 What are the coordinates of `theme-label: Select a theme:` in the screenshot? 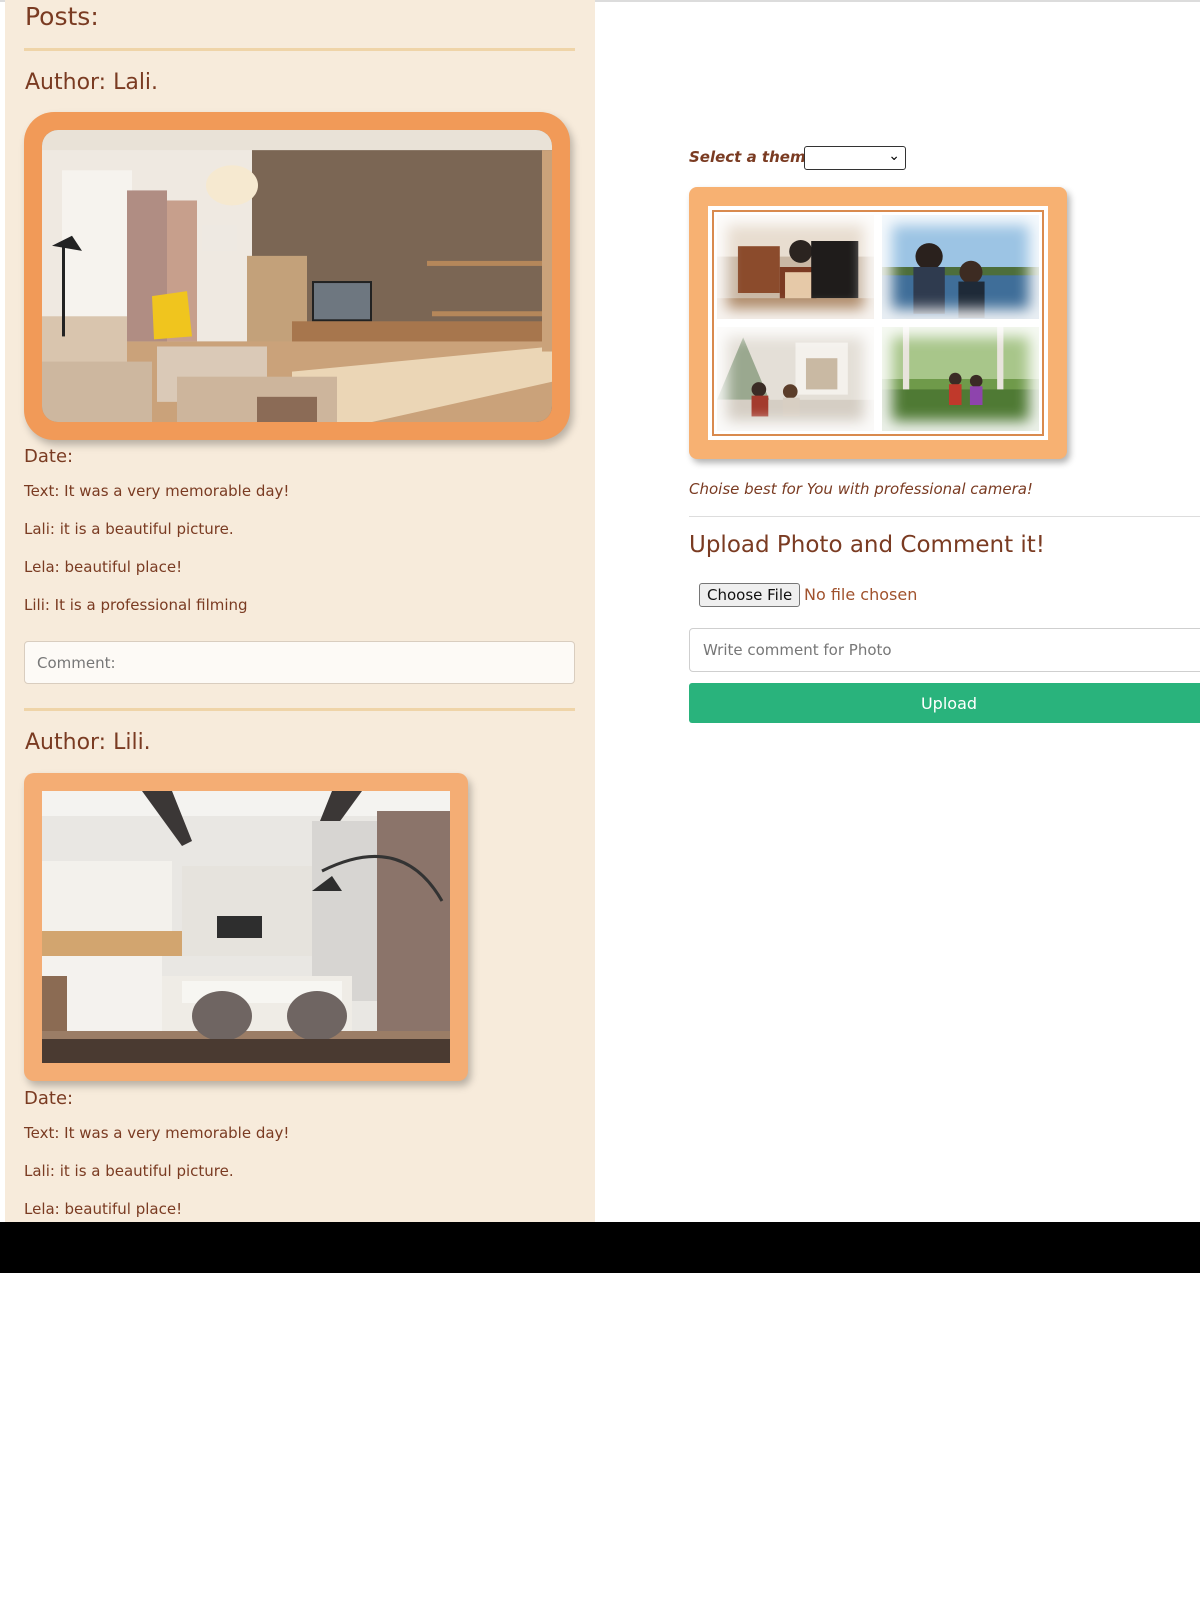 It's located at (755, 157).